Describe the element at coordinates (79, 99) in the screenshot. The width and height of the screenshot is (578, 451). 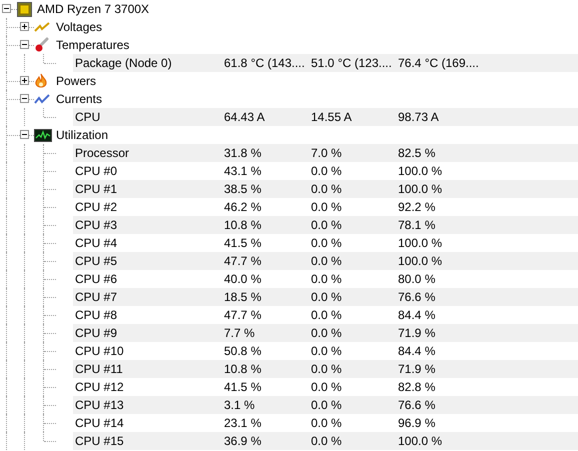
I see `tree-item: Currents` at that location.